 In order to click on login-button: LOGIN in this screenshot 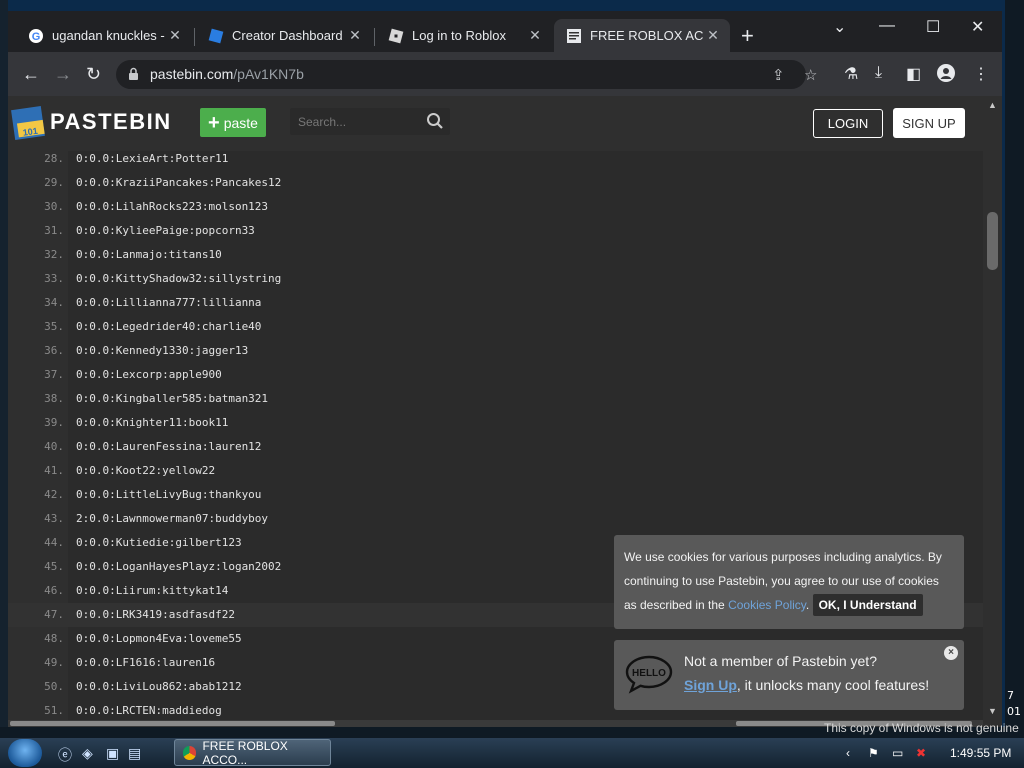, I will do `click(848, 123)`.